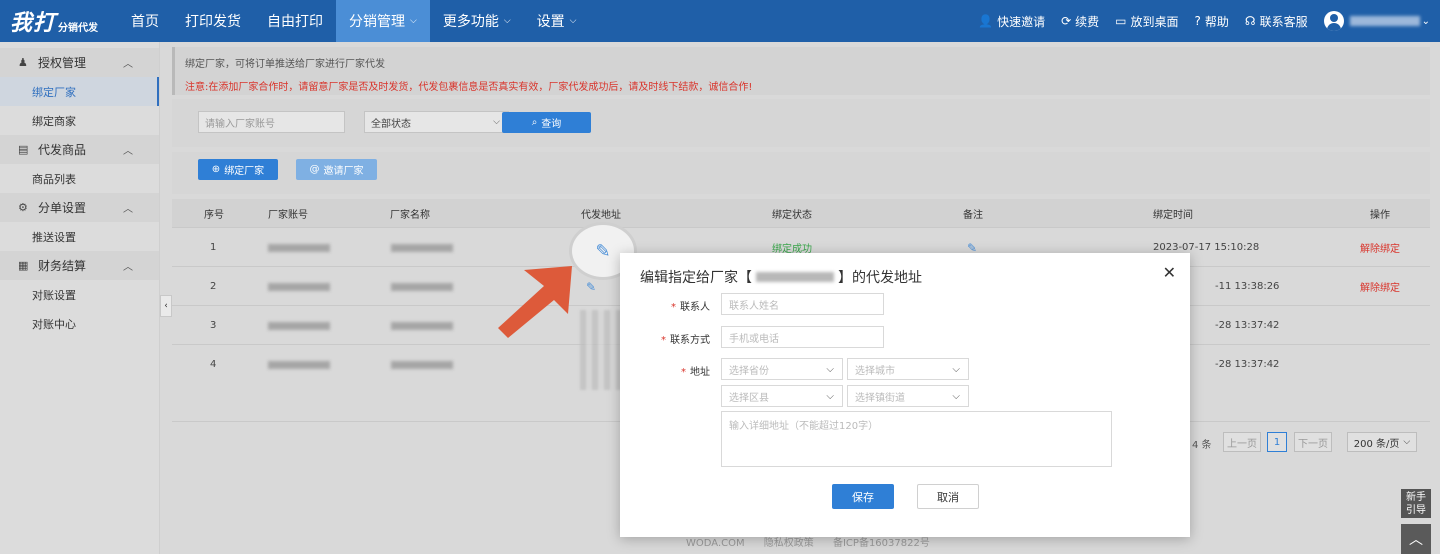 The height and width of the screenshot is (554, 1440). I want to click on page-size-select: 200 条/页 ⌵, so click(1382, 442).